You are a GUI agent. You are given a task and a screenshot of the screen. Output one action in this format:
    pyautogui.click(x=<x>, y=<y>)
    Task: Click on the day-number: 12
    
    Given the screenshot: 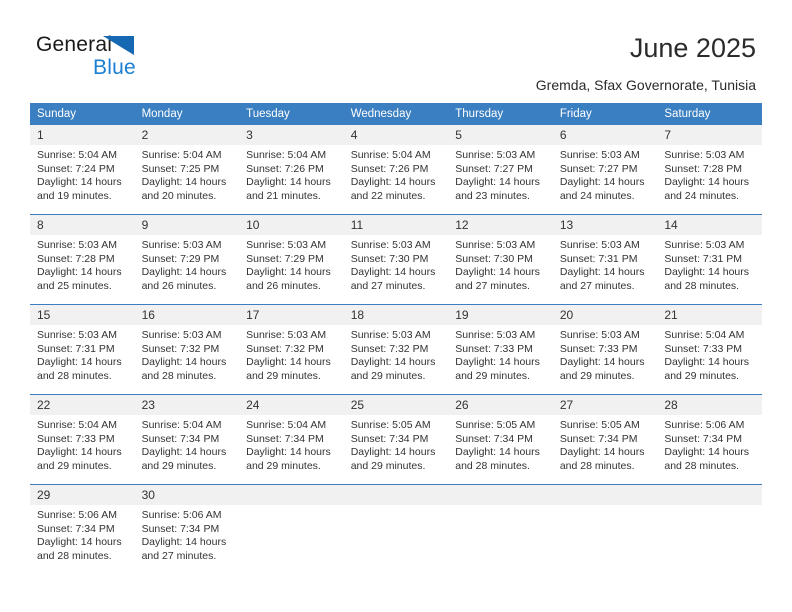 What is the action you would take?
    pyautogui.click(x=500, y=225)
    